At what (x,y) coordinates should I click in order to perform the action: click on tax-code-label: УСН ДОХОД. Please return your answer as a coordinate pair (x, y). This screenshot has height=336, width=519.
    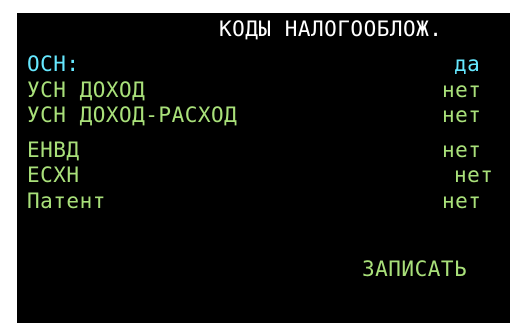
    Looking at the image, I should click on (86, 90).